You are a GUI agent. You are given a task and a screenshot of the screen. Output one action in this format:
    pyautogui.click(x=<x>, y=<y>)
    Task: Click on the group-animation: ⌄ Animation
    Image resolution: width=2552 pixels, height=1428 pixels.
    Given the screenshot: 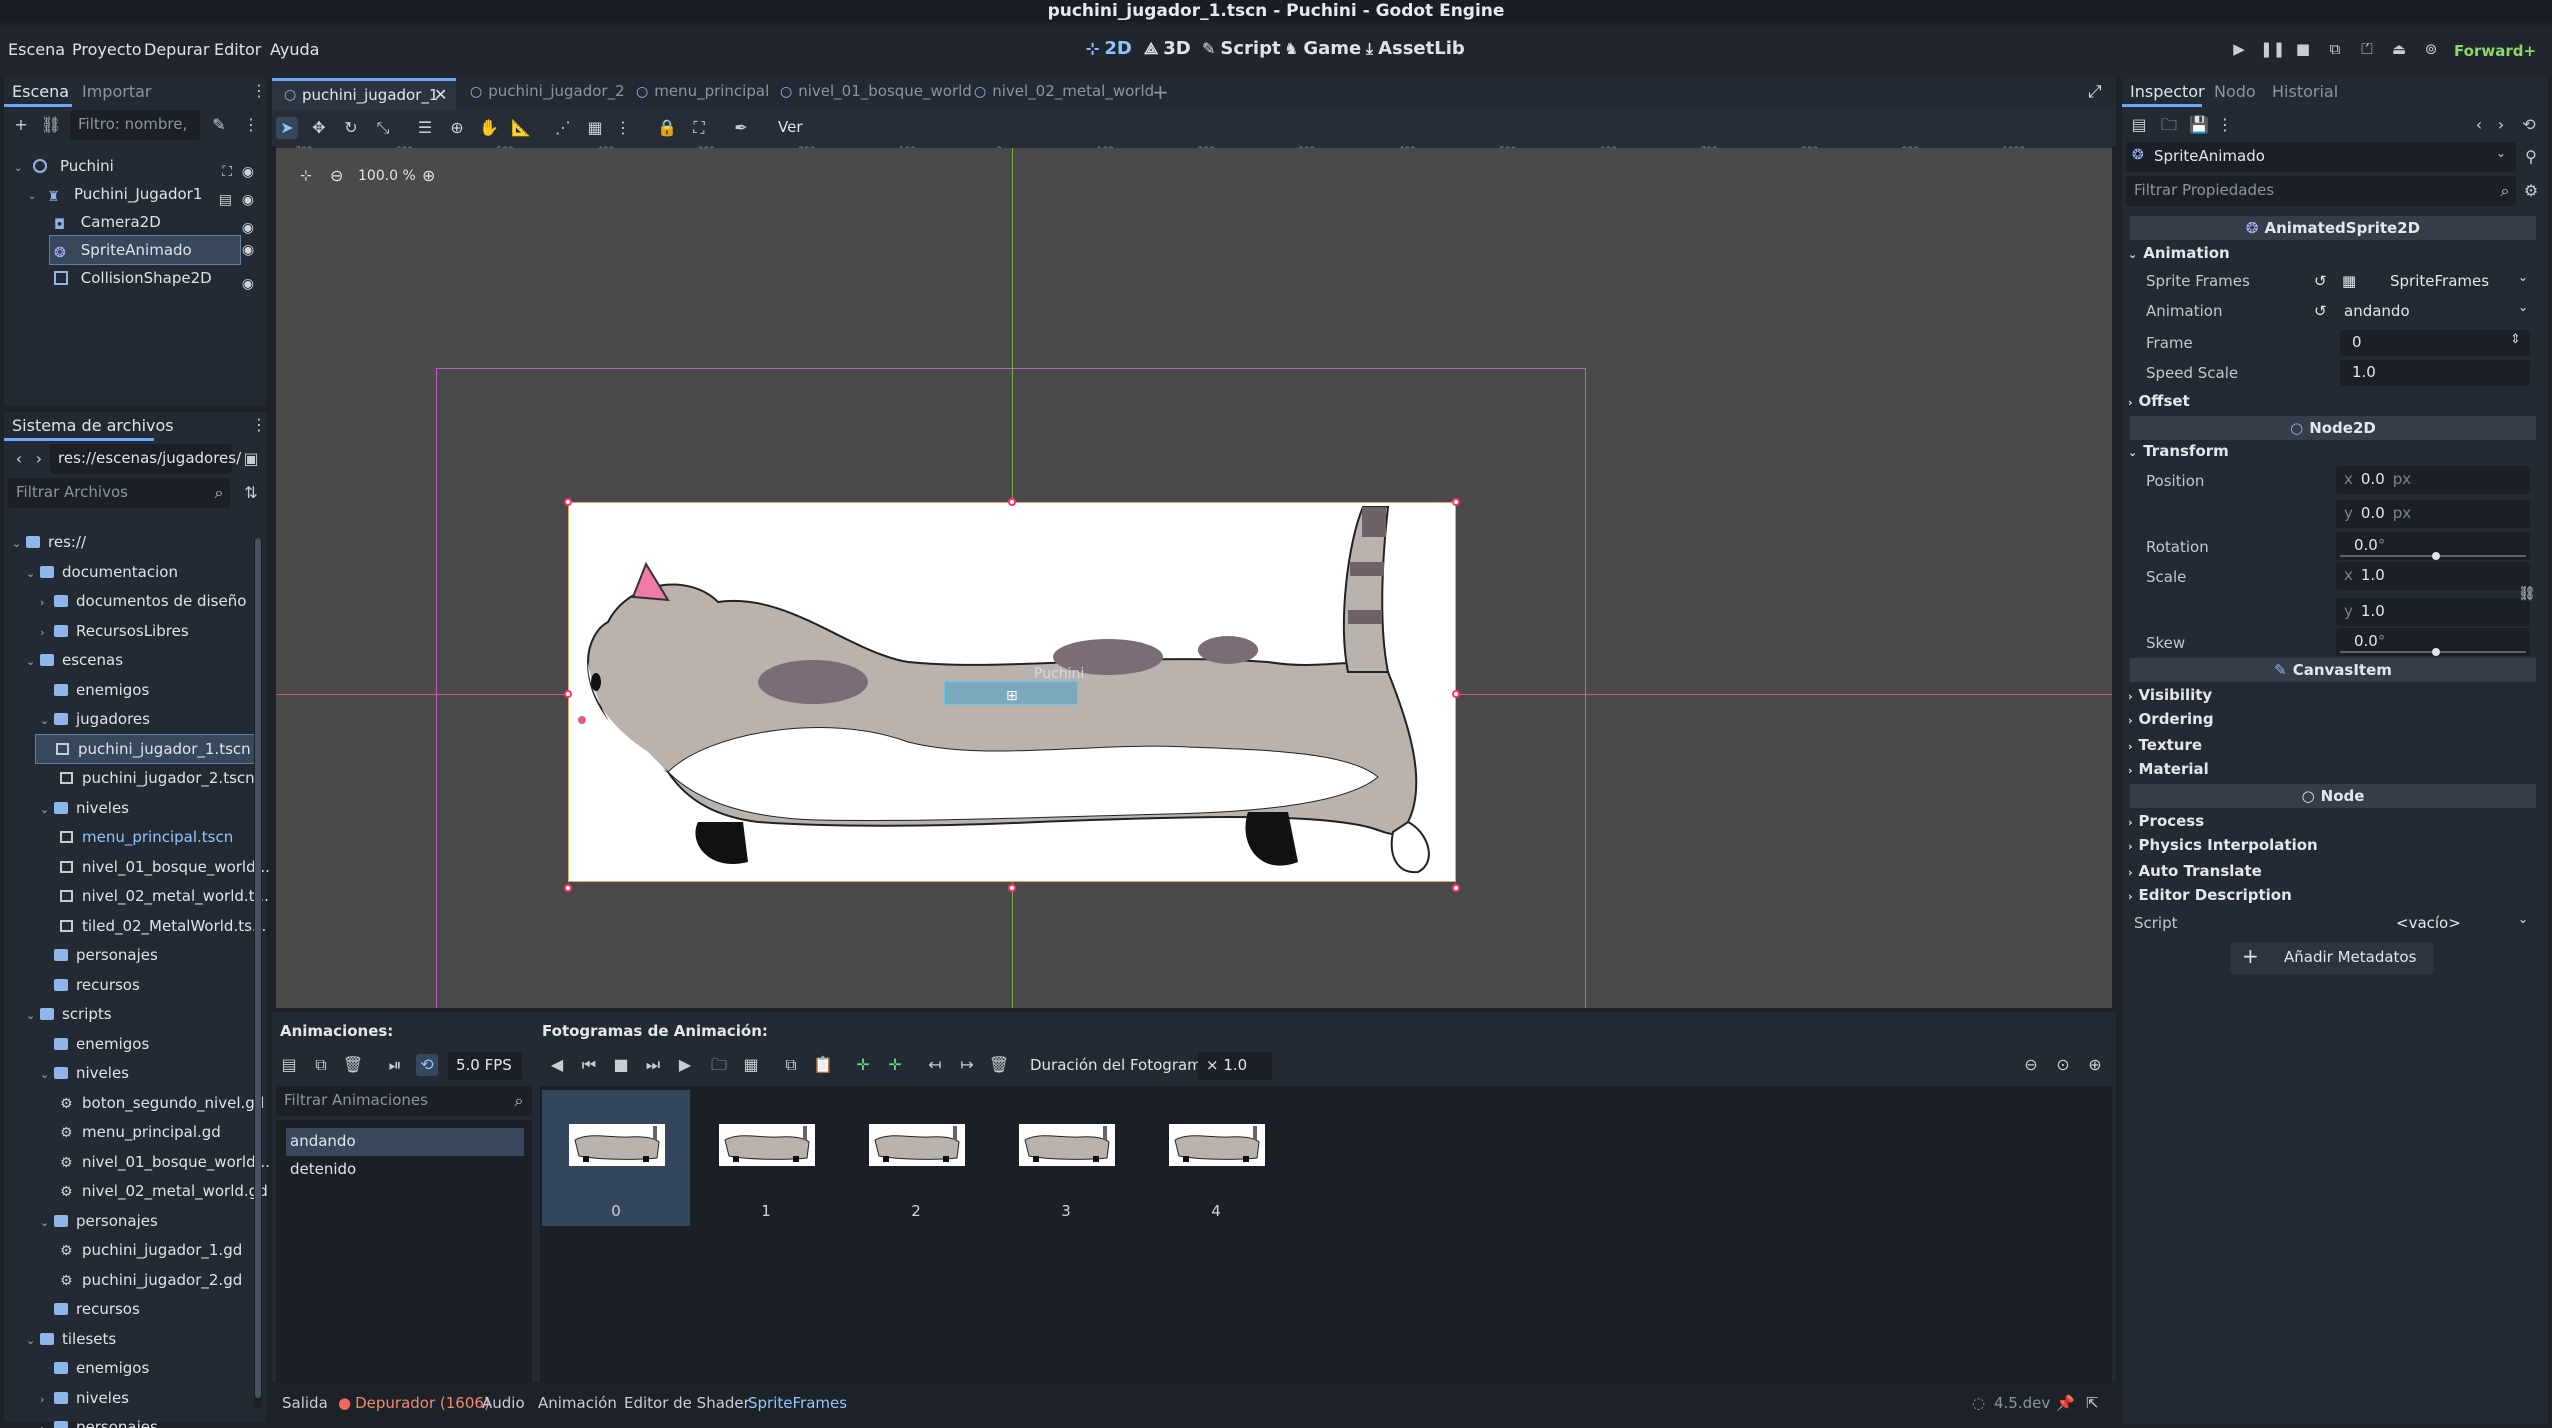 What is the action you would take?
    pyautogui.click(x=2179, y=253)
    